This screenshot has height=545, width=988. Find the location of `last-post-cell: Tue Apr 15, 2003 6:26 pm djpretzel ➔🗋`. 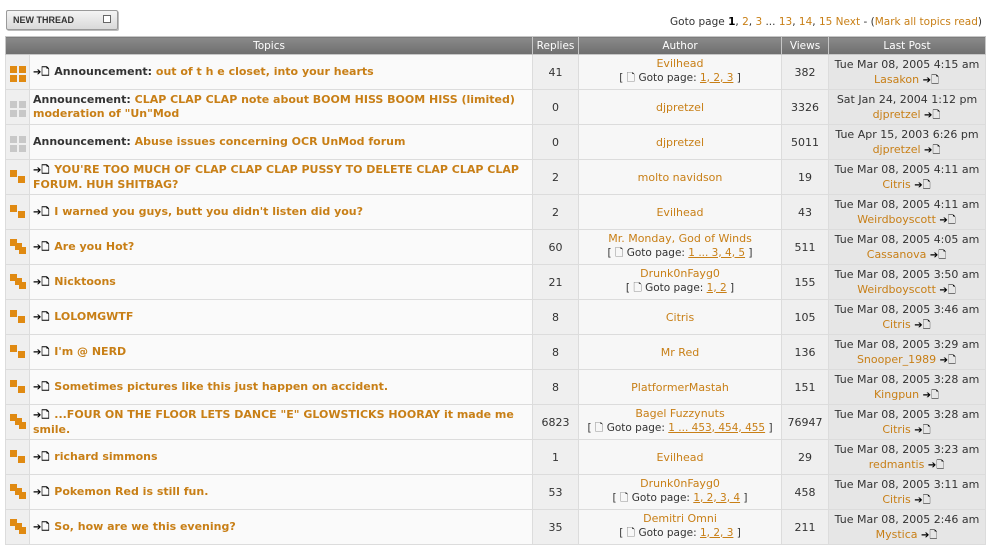

last-post-cell: Tue Apr 15, 2003 6:26 pm djpretzel ➔🗋 is located at coordinates (907, 142).